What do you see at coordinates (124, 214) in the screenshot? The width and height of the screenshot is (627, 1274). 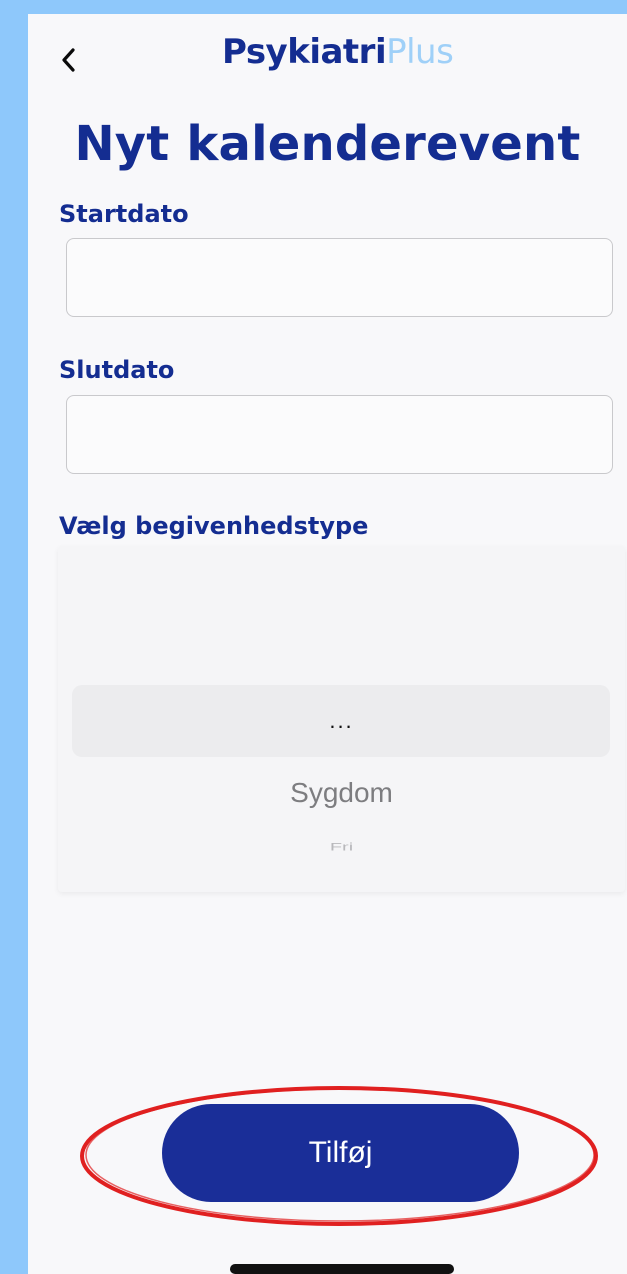 I see `start-date-label: Startdato` at bounding box center [124, 214].